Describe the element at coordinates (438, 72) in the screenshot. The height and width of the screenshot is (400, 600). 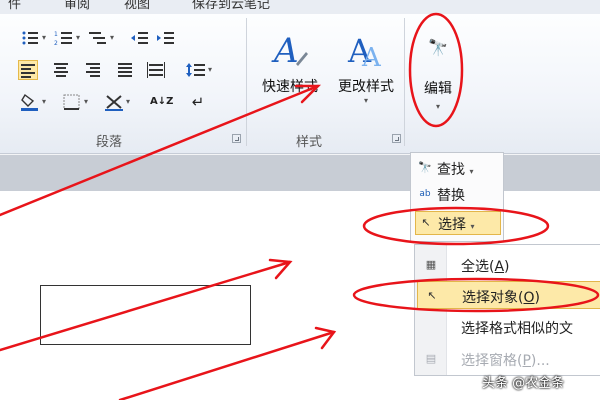
I see `editing-button: 🔭 编辑 ▾` at that location.